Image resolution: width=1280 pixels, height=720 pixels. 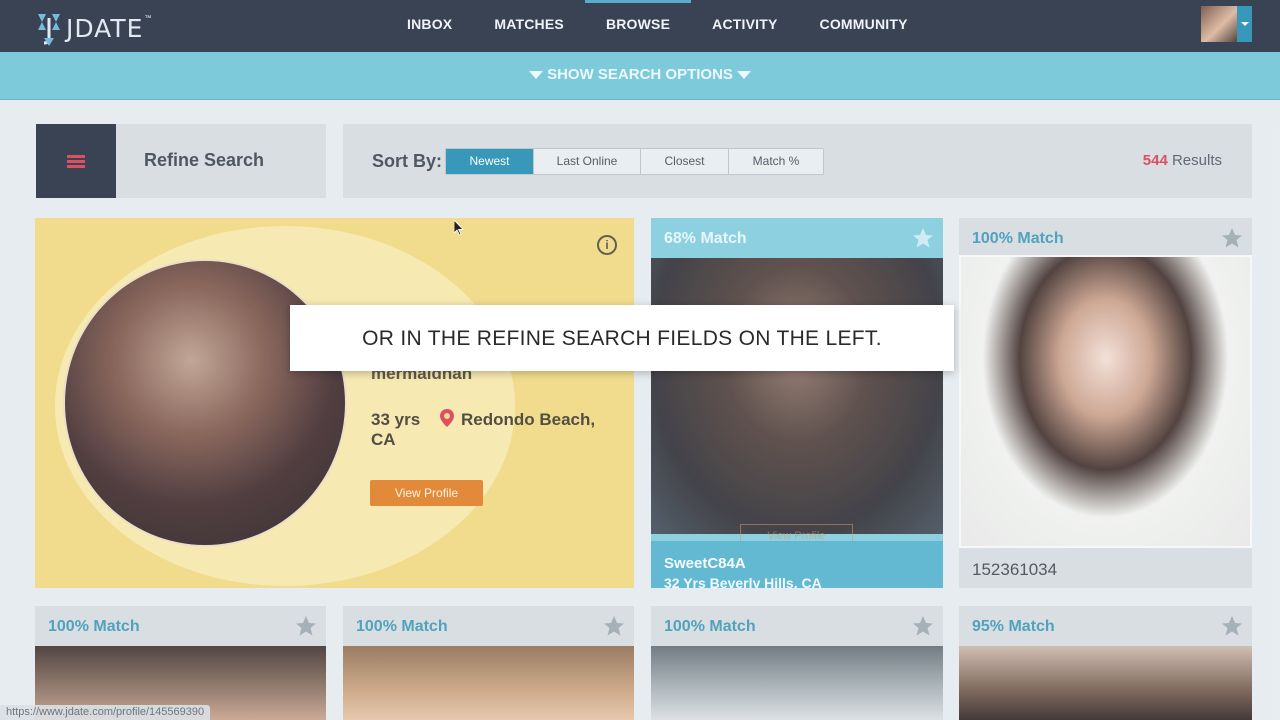 What do you see at coordinates (744, 26) in the screenshot?
I see `nav-activity: ACTIVITY` at bounding box center [744, 26].